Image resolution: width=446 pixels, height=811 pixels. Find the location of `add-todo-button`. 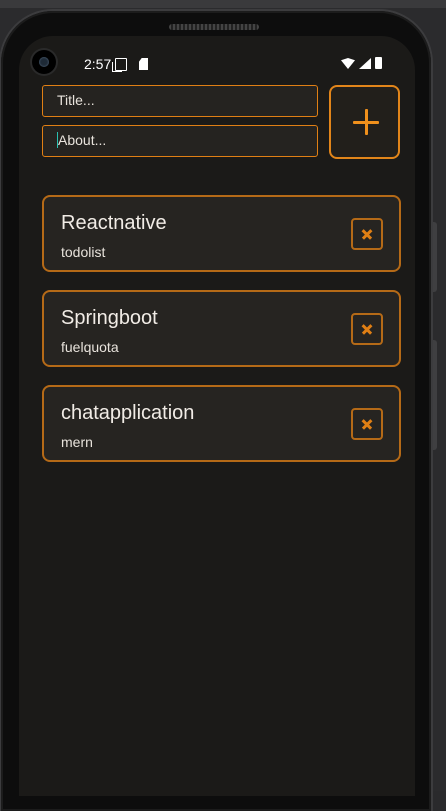

add-todo-button is located at coordinates (364, 122).